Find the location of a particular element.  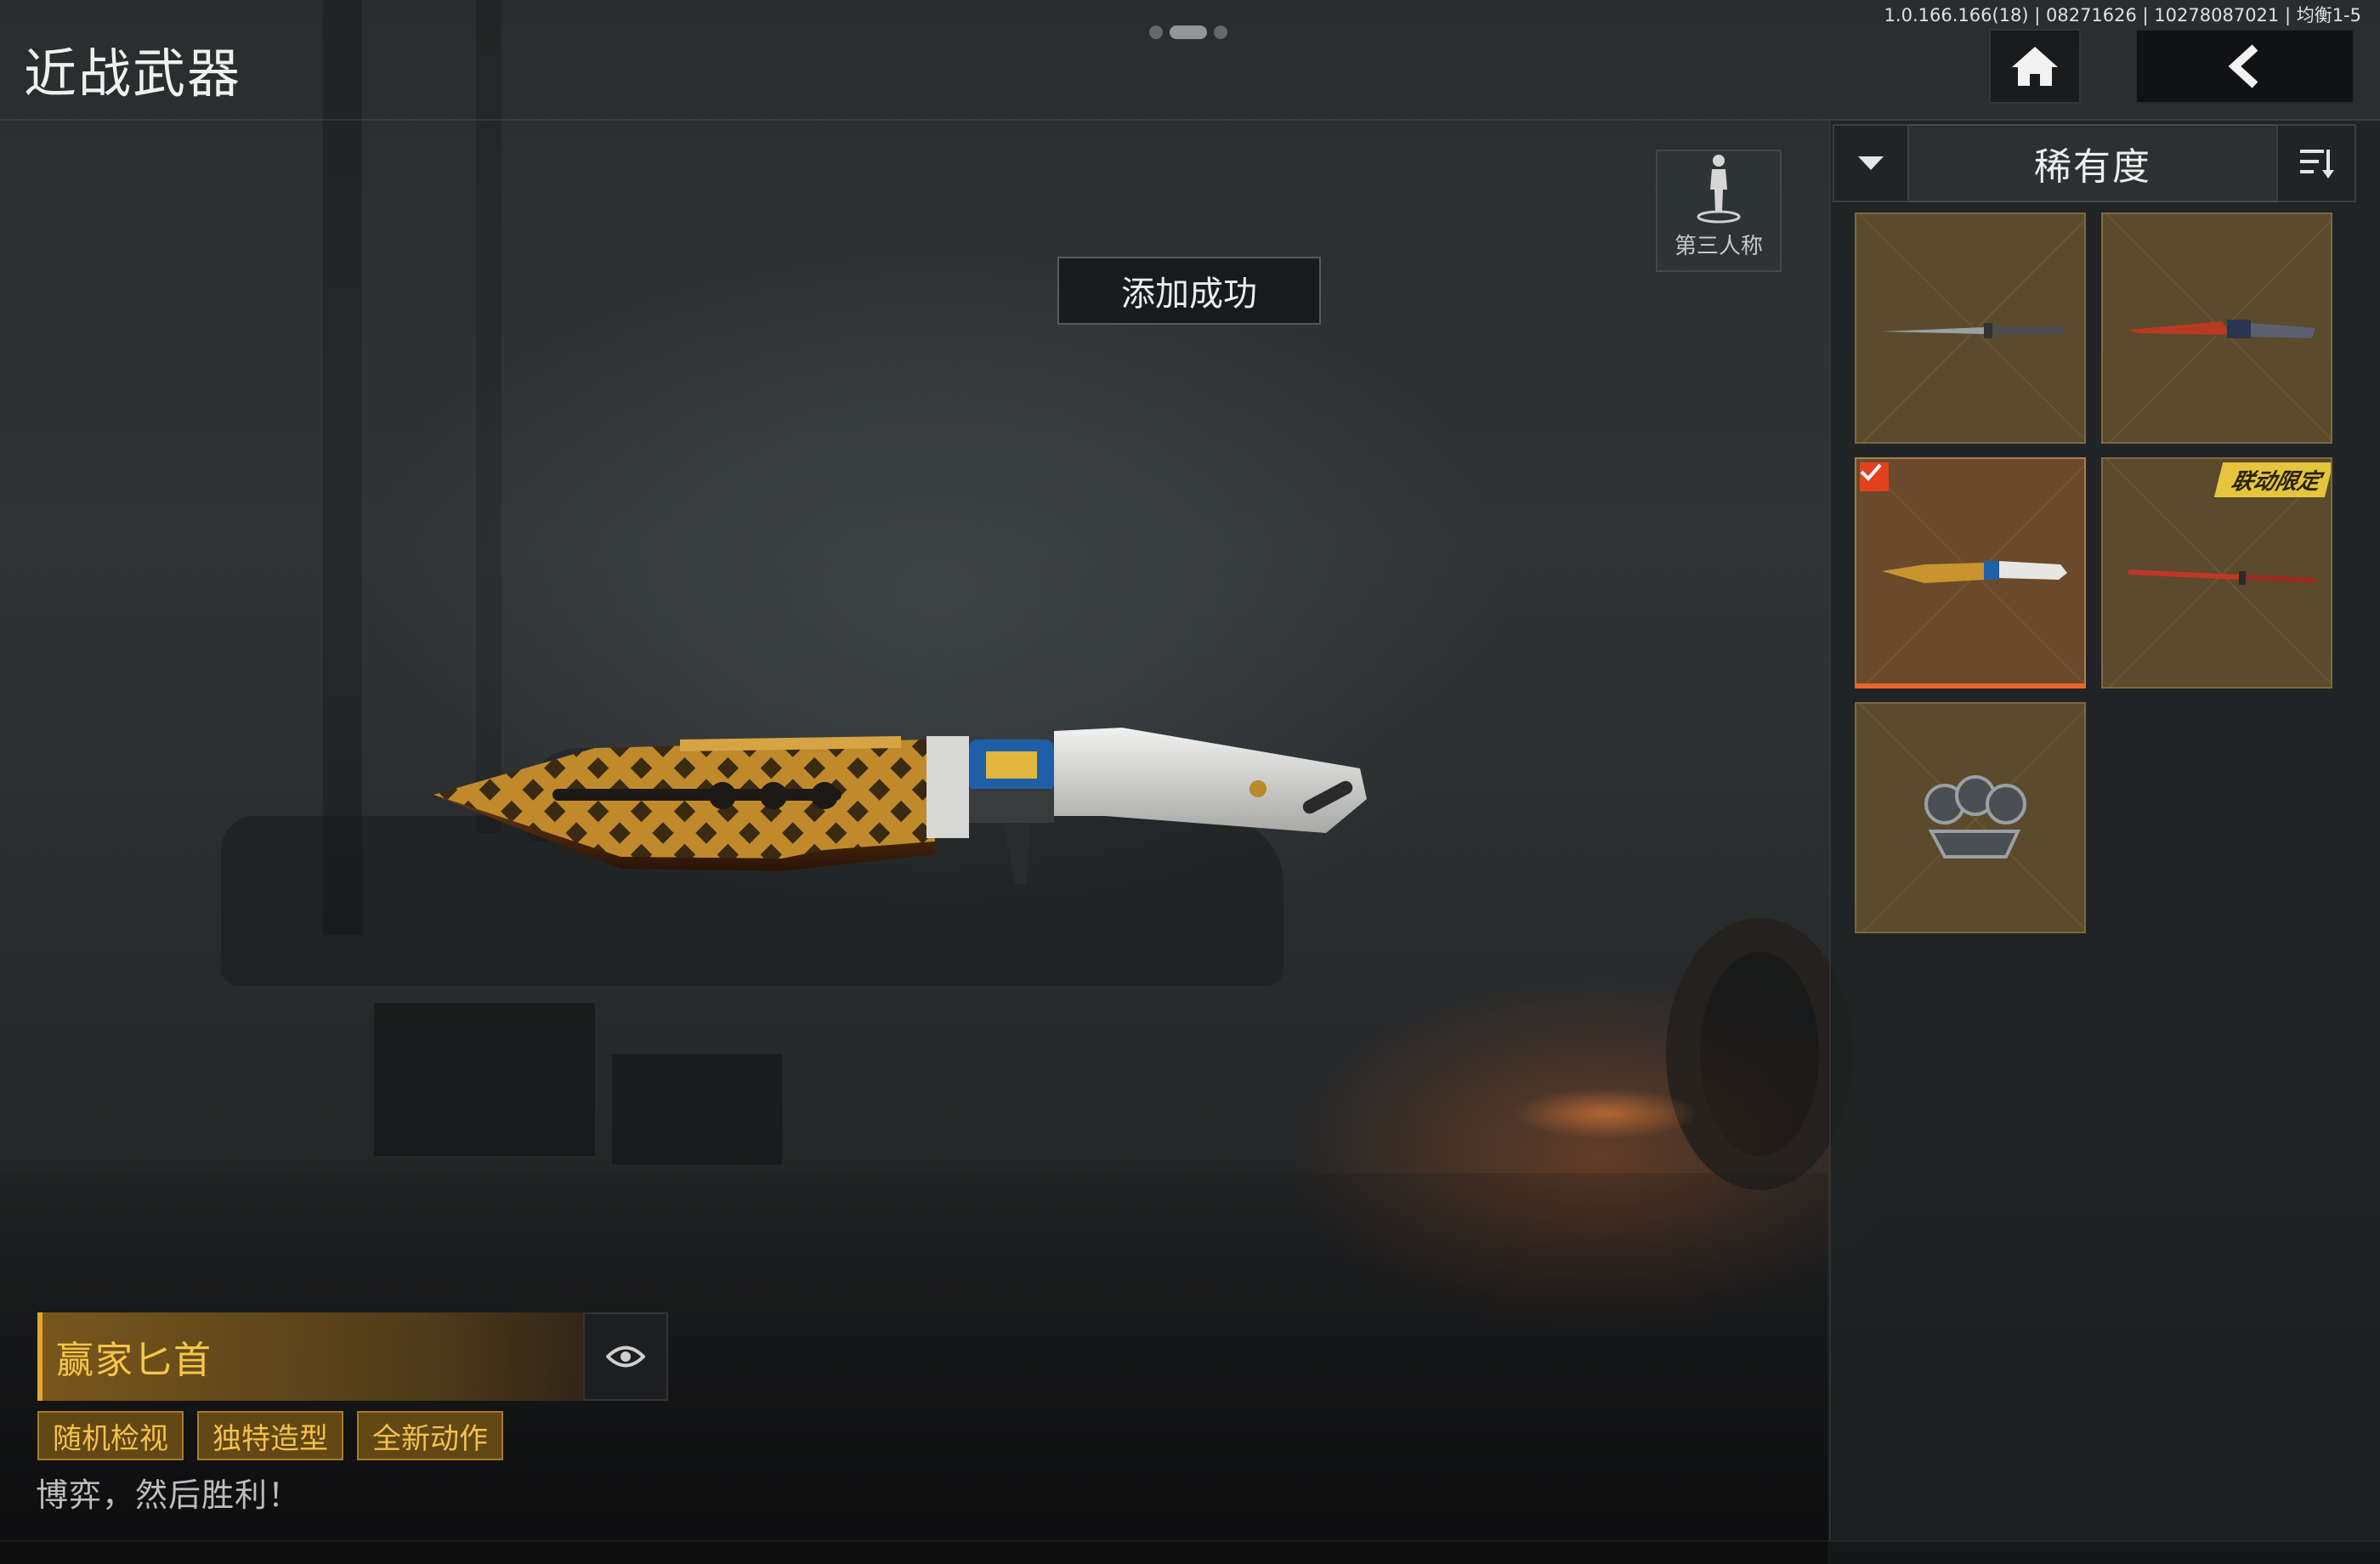

knuckles-thumbnail is located at coordinates (1975, 816).